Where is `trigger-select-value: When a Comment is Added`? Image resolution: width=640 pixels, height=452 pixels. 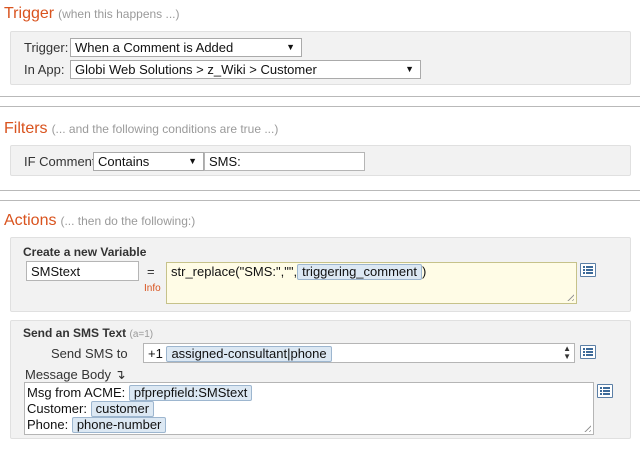 trigger-select-value: When a Comment is Added is located at coordinates (154, 47).